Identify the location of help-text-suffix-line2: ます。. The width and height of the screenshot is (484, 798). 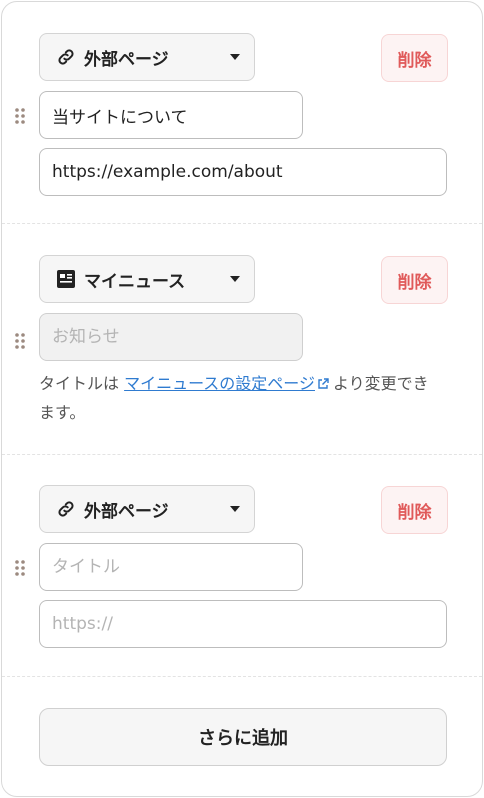
(62, 412).